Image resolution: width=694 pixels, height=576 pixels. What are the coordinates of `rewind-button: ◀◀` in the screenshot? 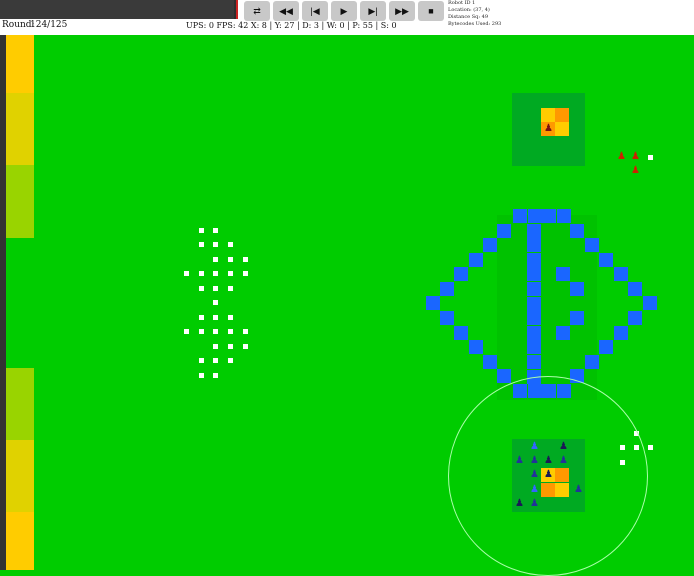 It's located at (286, 11).